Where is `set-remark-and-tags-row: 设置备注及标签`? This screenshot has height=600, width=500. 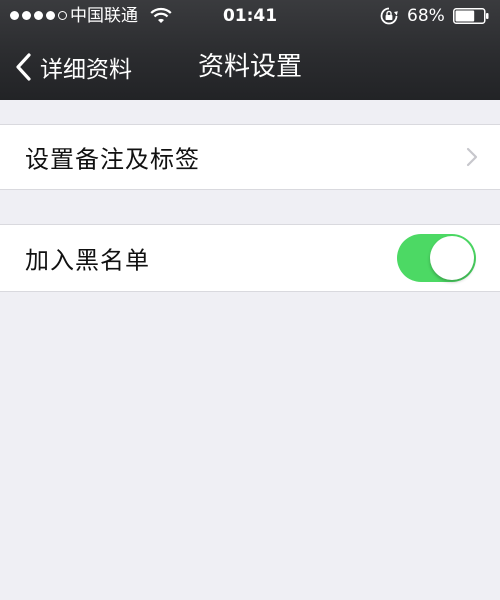 set-remark-and-tags-row: 设置备注及标签 is located at coordinates (250, 157).